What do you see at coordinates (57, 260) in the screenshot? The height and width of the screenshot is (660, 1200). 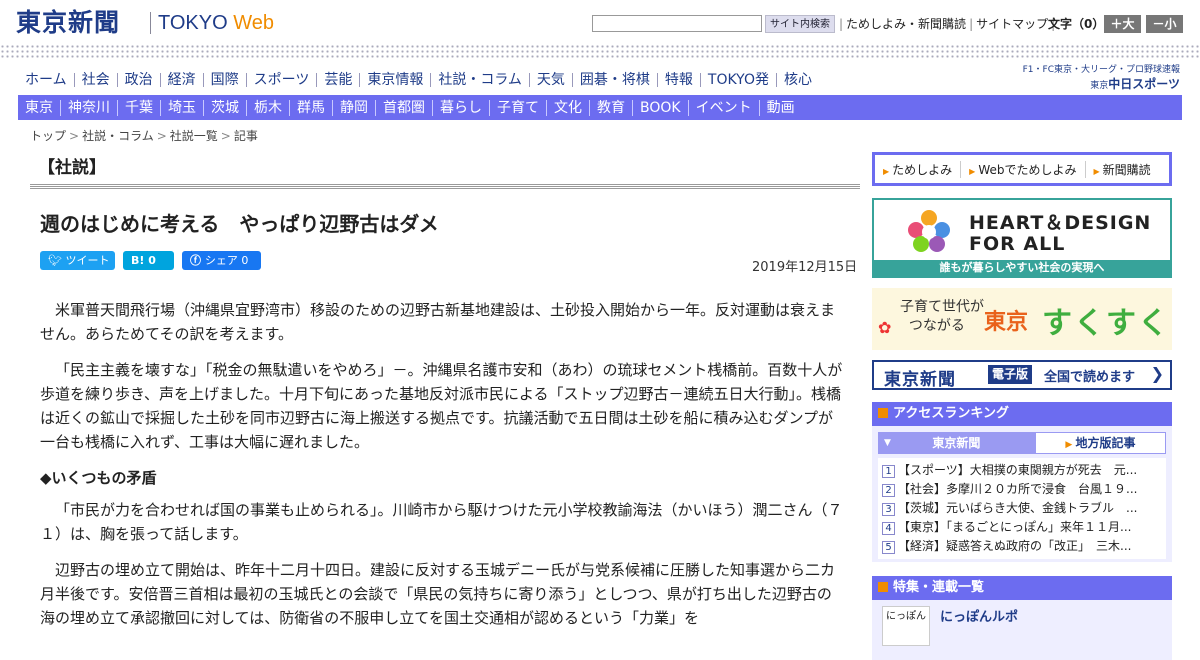 I see `twitter-bird-icon: 🐦︎` at bounding box center [57, 260].